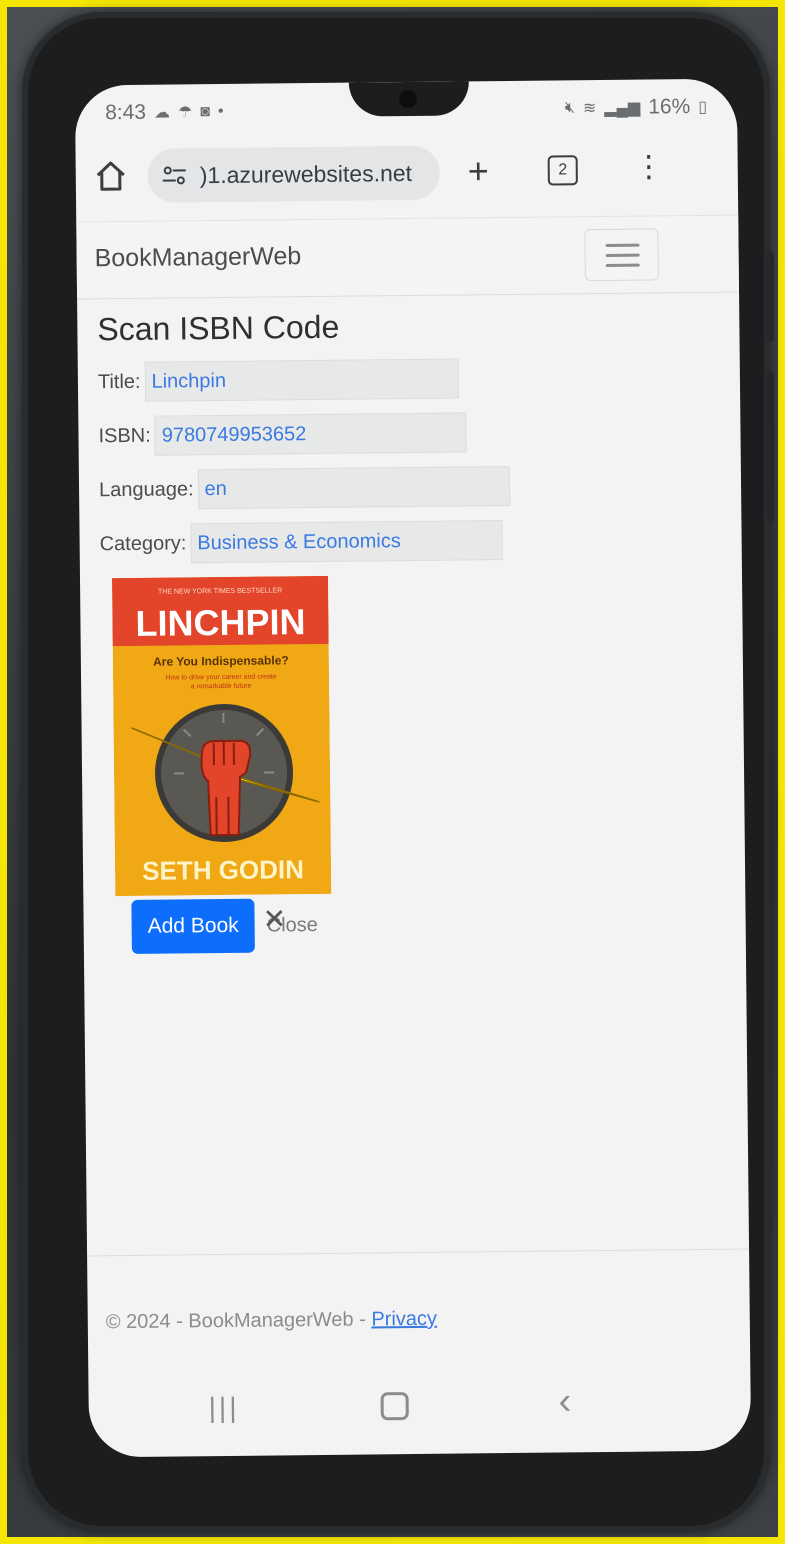  I want to click on category-label: Category:, so click(143, 543).